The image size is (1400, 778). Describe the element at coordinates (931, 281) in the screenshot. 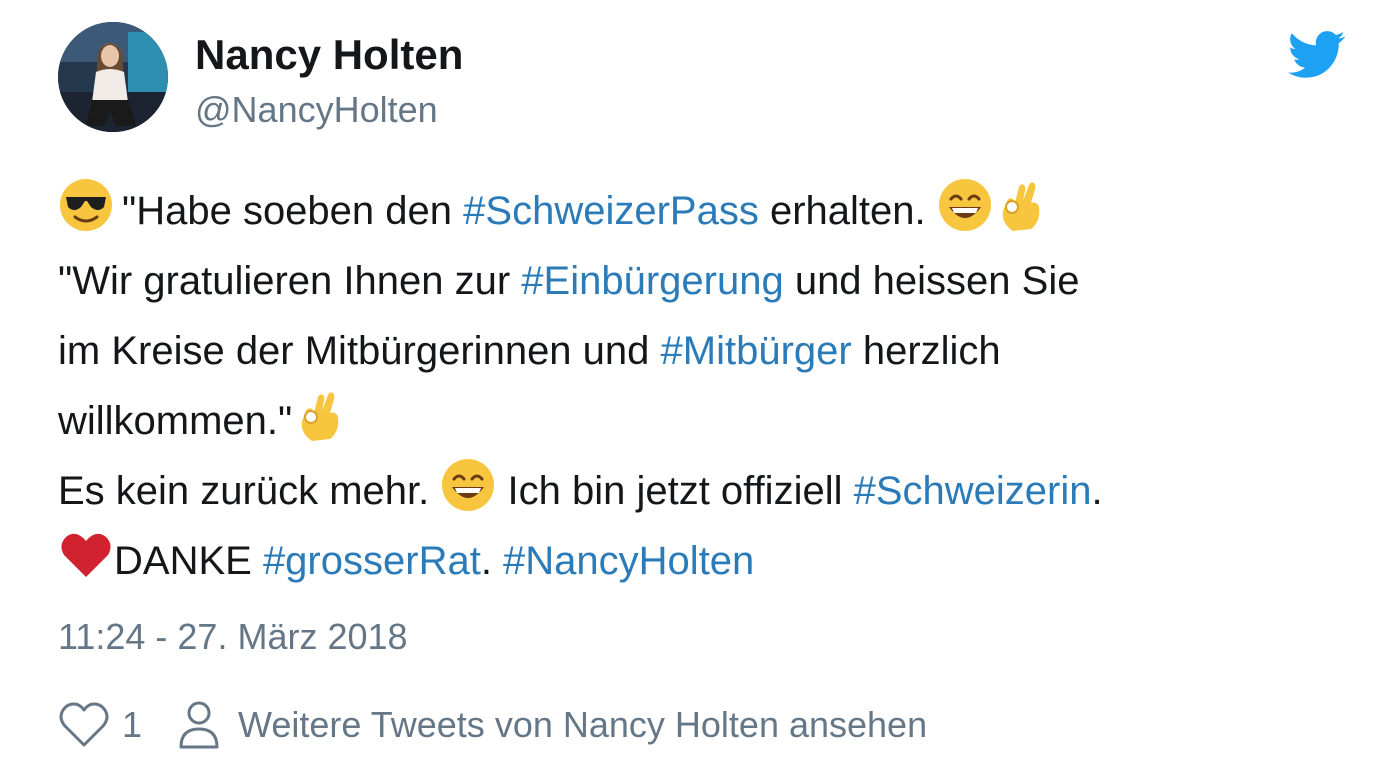

I see `tweet-text-segment: und heissen Sie` at that location.